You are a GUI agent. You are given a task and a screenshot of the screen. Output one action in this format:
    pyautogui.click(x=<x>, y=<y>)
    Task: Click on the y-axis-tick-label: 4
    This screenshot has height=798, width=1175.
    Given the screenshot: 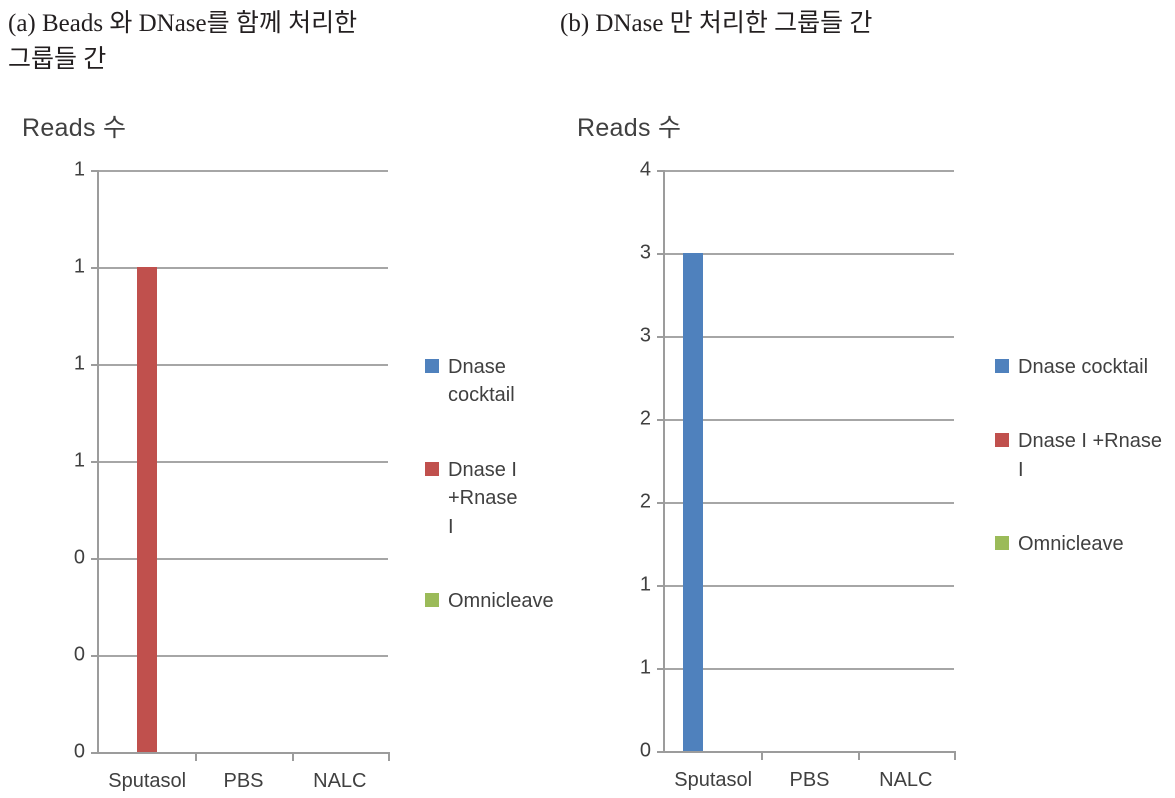 What is the action you would take?
    pyautogui.click(x=645, y=169)
    